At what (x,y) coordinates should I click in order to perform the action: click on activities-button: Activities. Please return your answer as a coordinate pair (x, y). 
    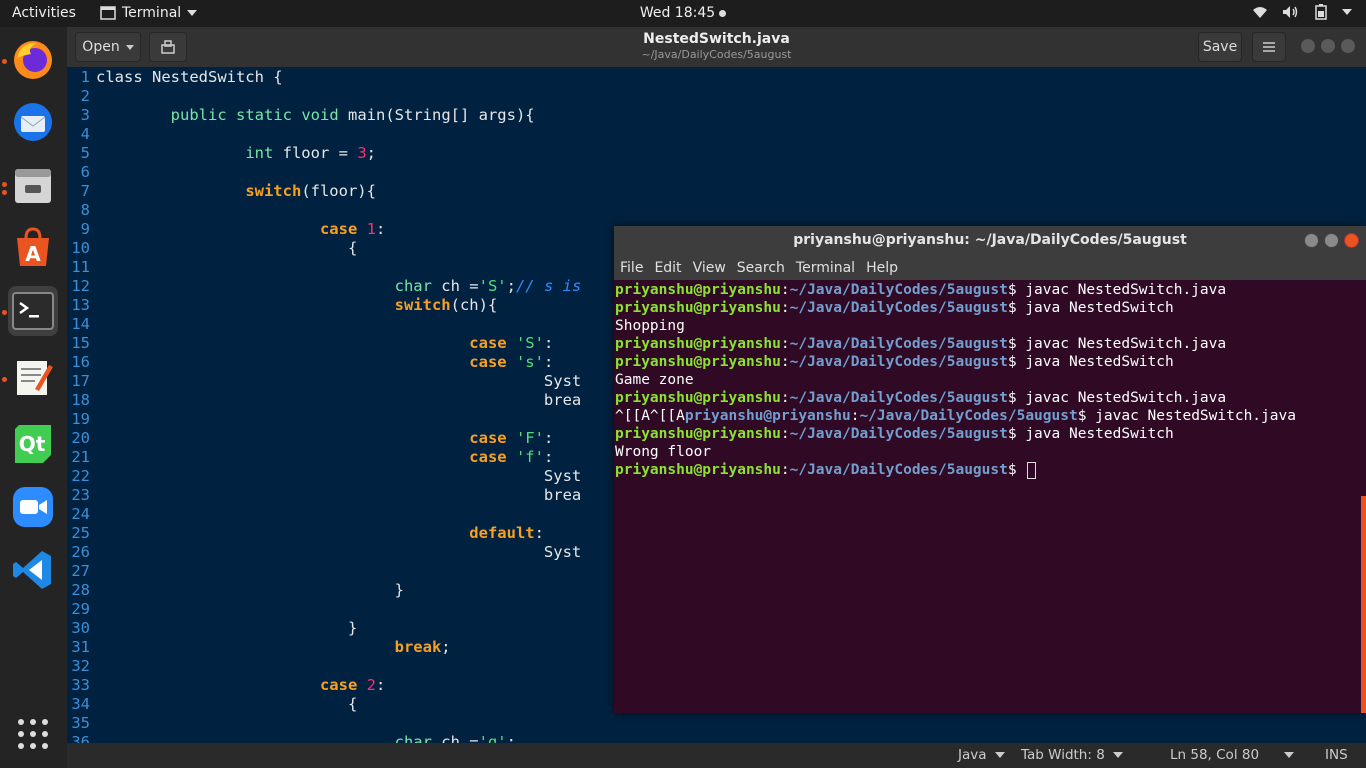
    Looking at the image, I should click on (44, 13).